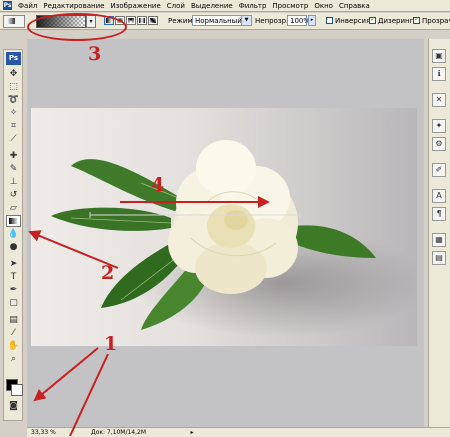  Describe the element at coordinates (158, 185) in the screenshot. I see `annotation-number-4: 4` at that location.